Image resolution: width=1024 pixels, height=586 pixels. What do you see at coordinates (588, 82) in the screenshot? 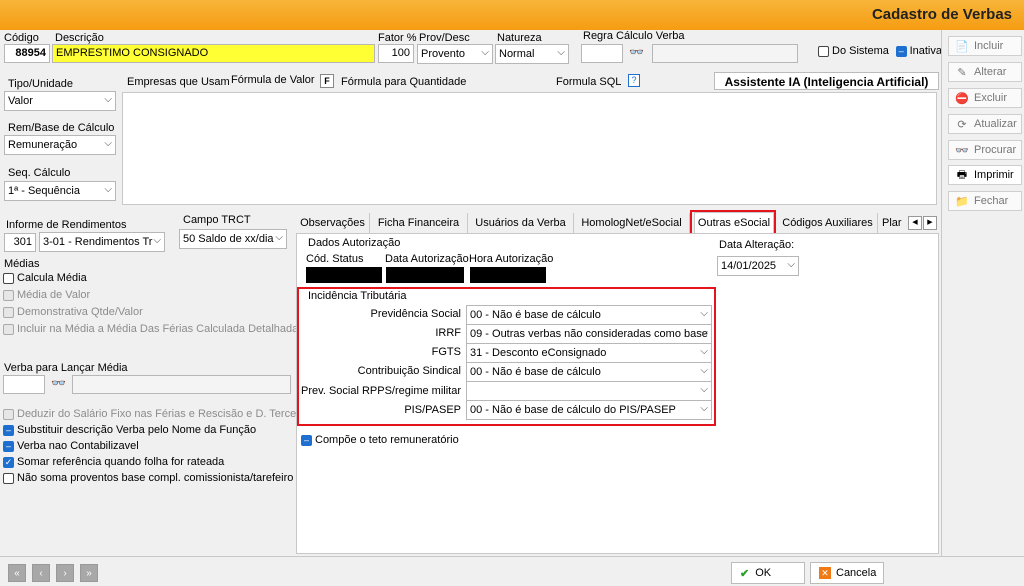
I see `tab-formula-sql: Formula SQL` at bounding box center [588, 82].